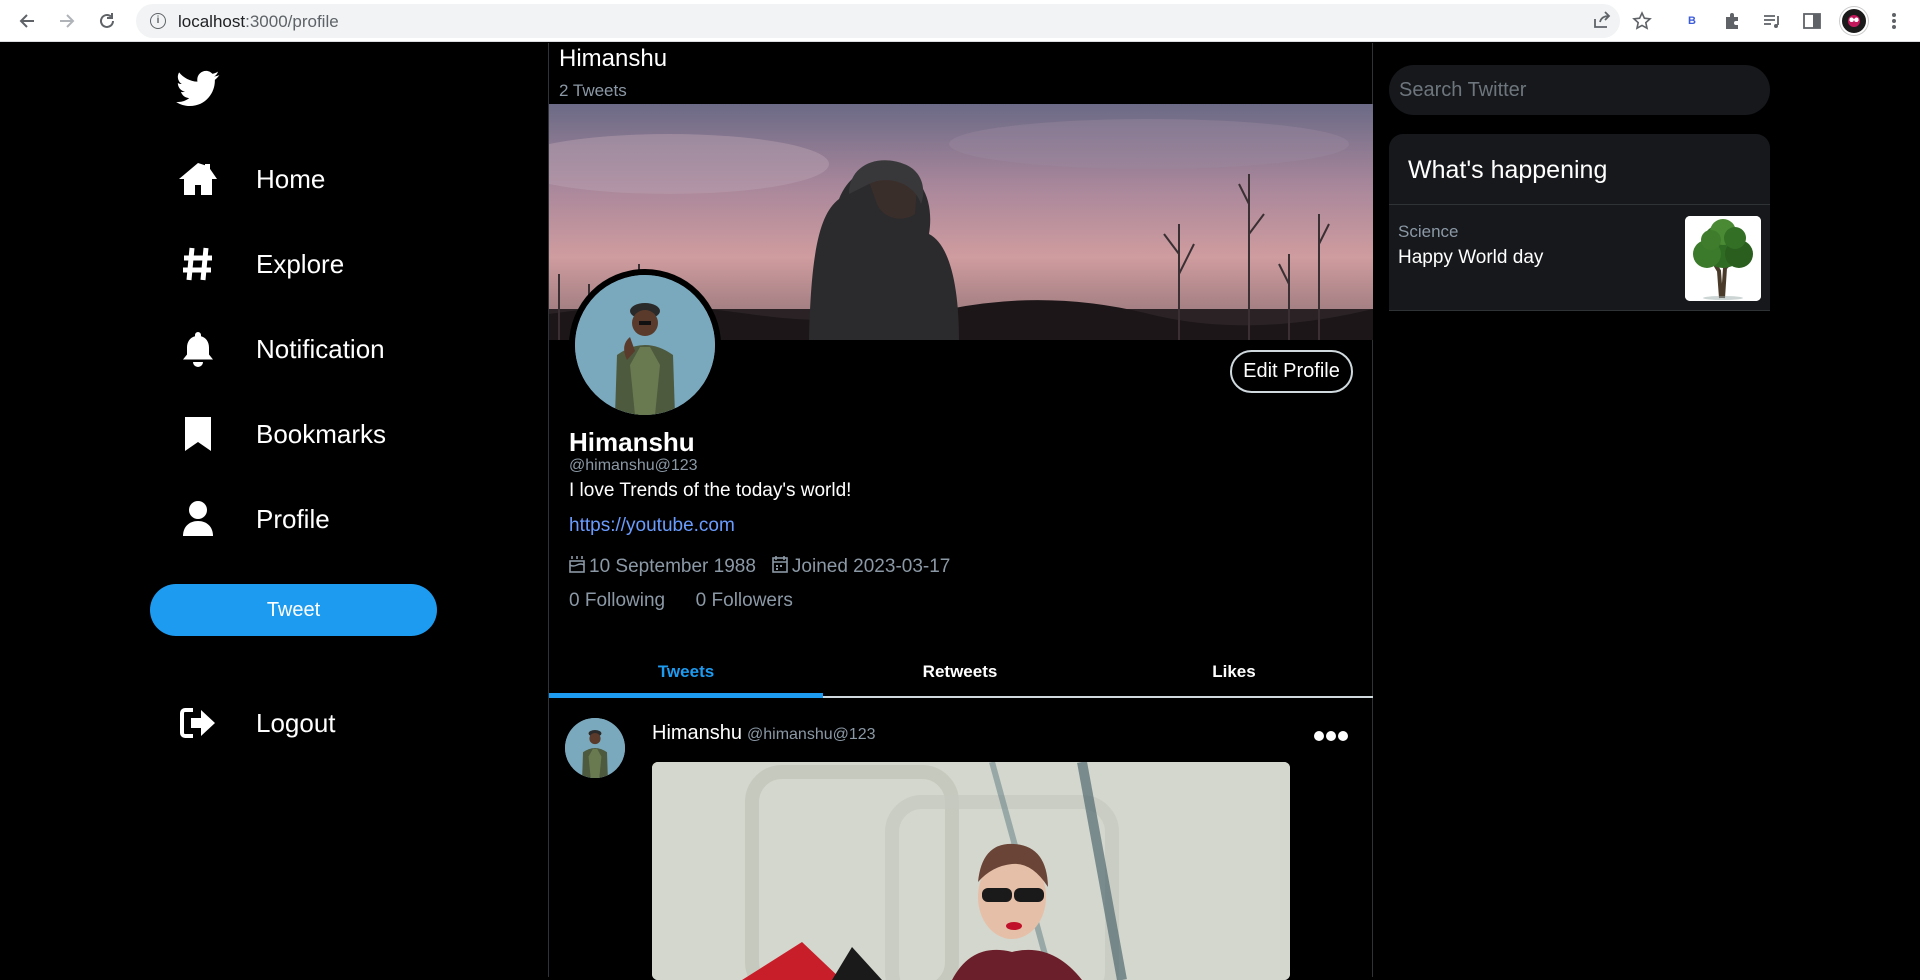  What do you see at coordinates (67, 21) in the screenshot?
I see `forward-icon` at bounding box center [67, 21].